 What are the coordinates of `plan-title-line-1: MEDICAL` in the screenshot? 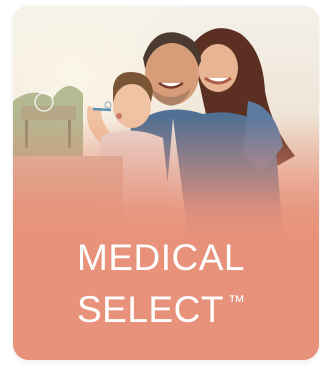 It's located at (161, 257).